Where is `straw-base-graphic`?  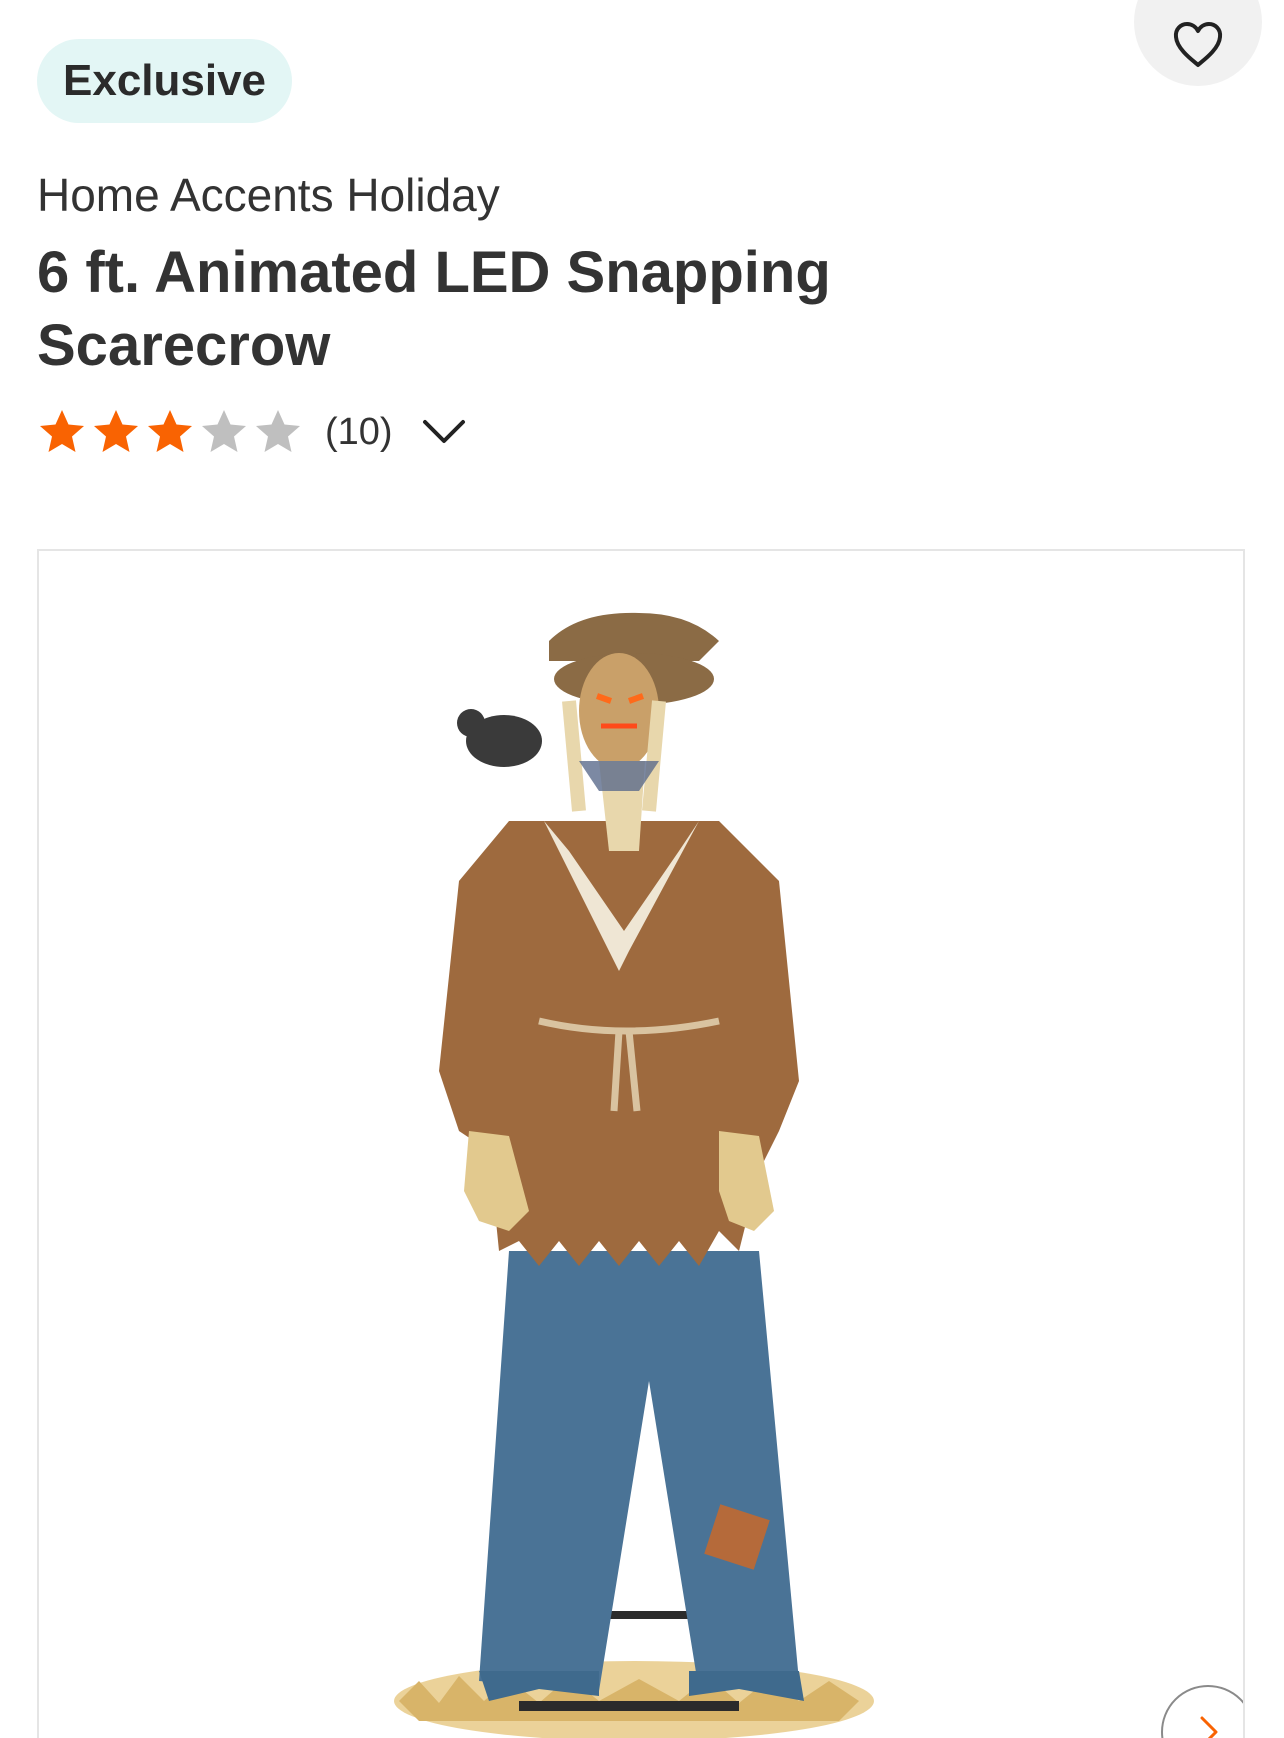
straw-base-graphic is located at coordinates (634, 1674).